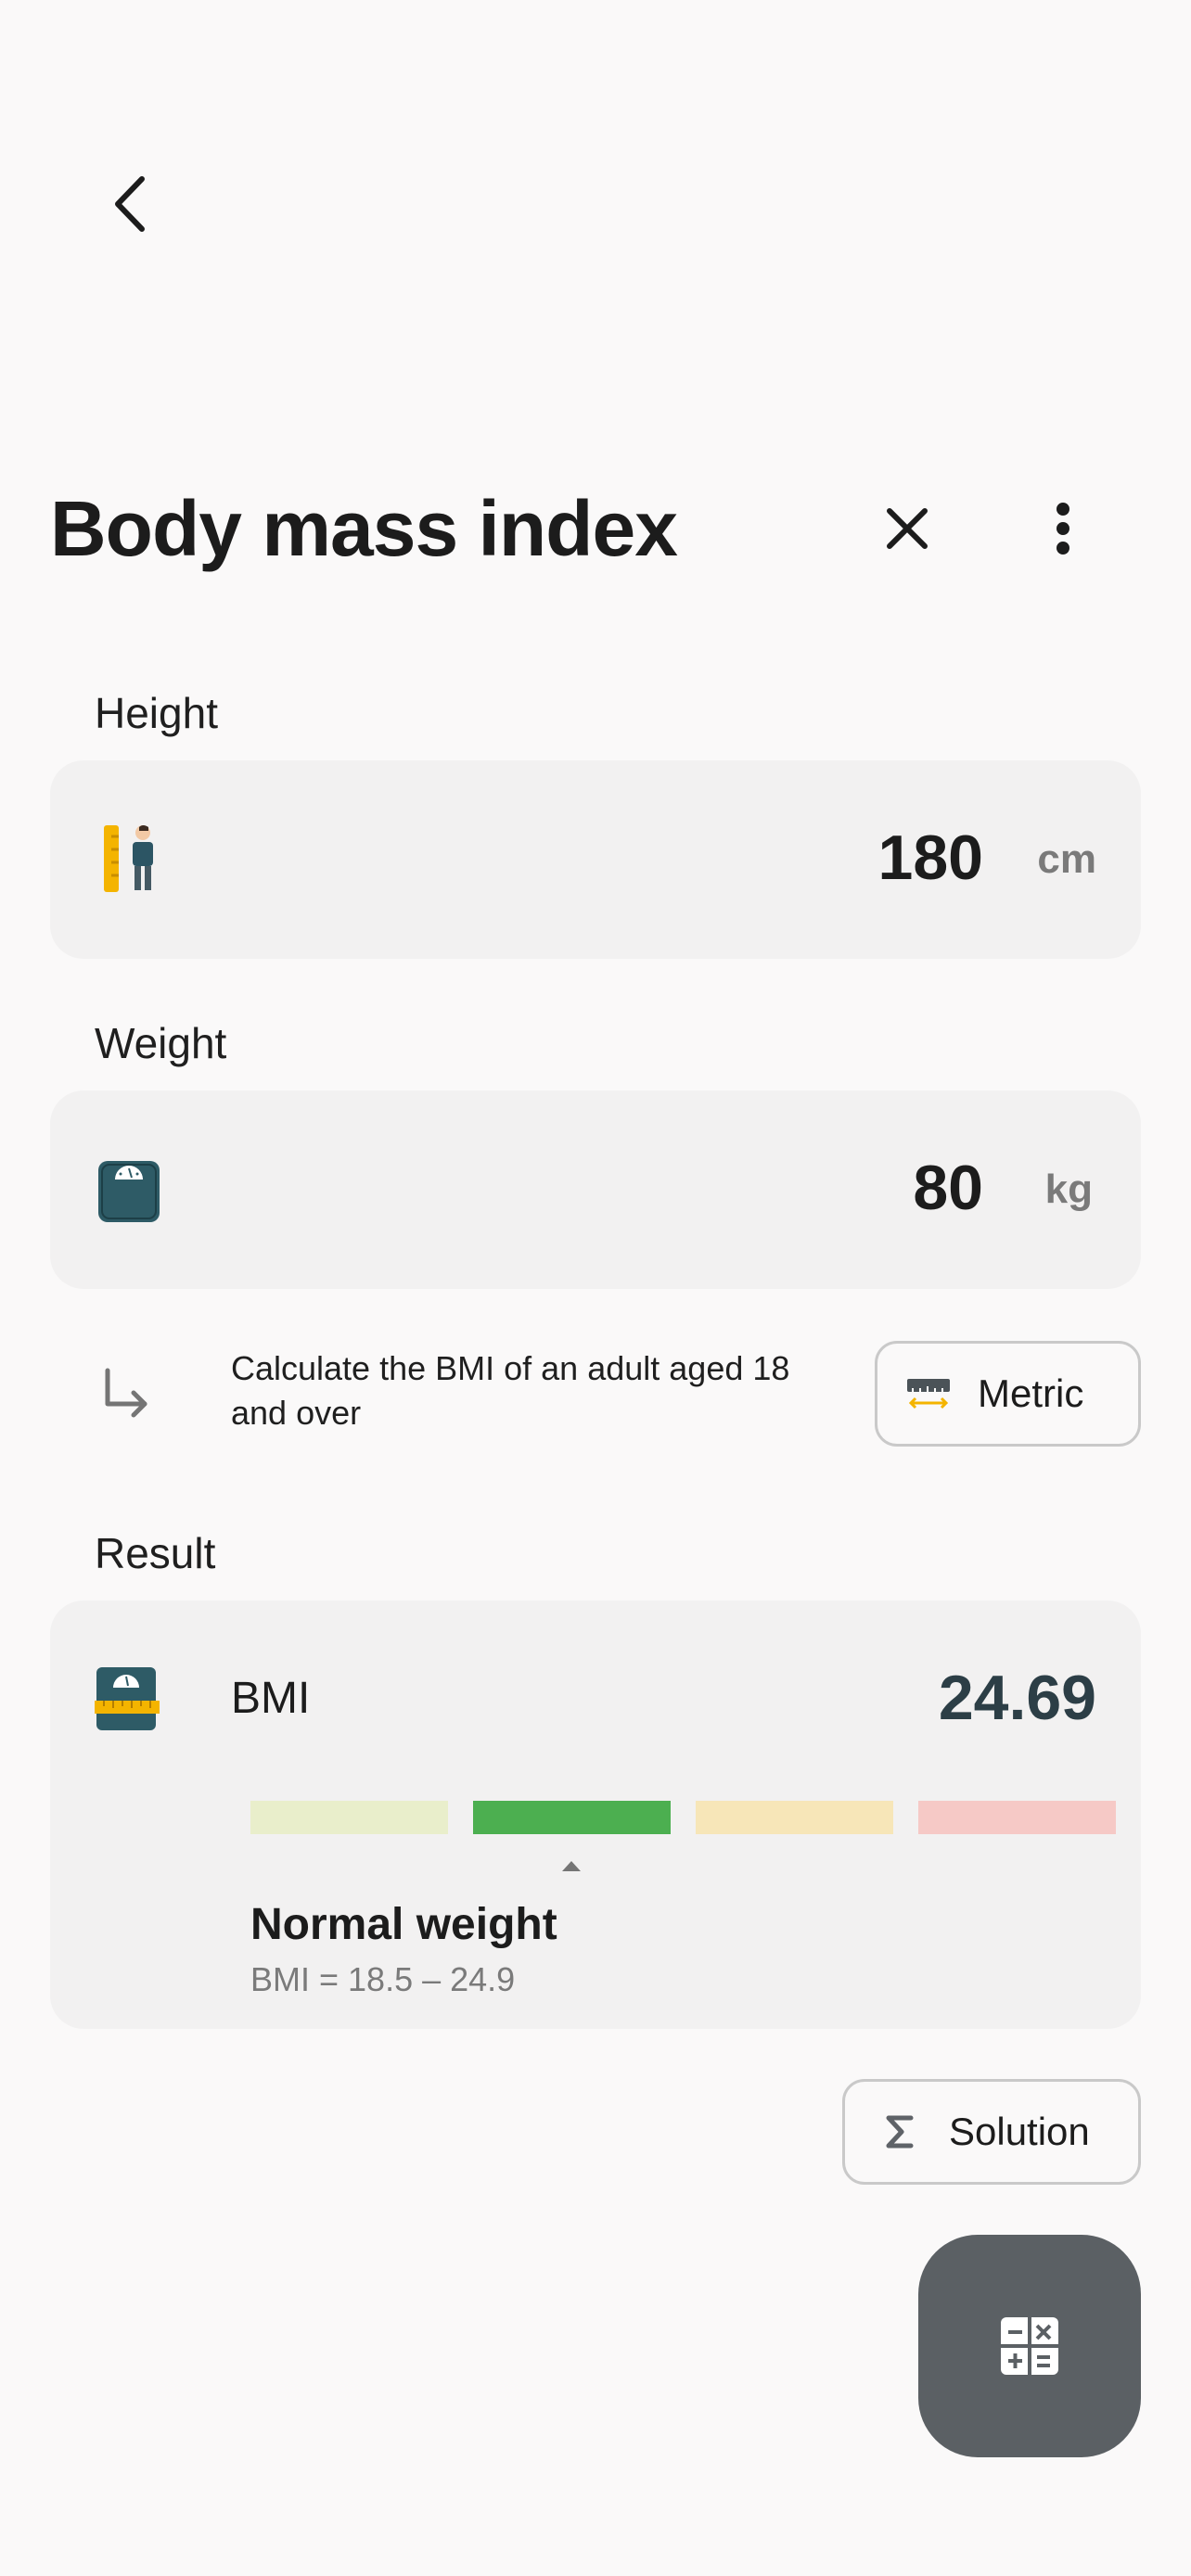  I want to click on back-arrow-icon, so click(130, 204).